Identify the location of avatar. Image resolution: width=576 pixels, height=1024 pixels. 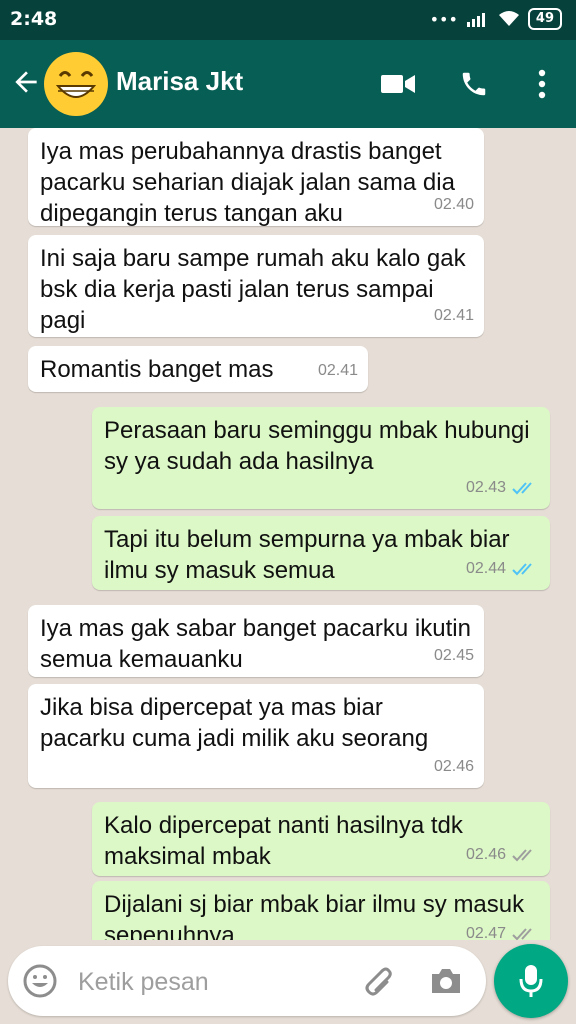
(76, 84).